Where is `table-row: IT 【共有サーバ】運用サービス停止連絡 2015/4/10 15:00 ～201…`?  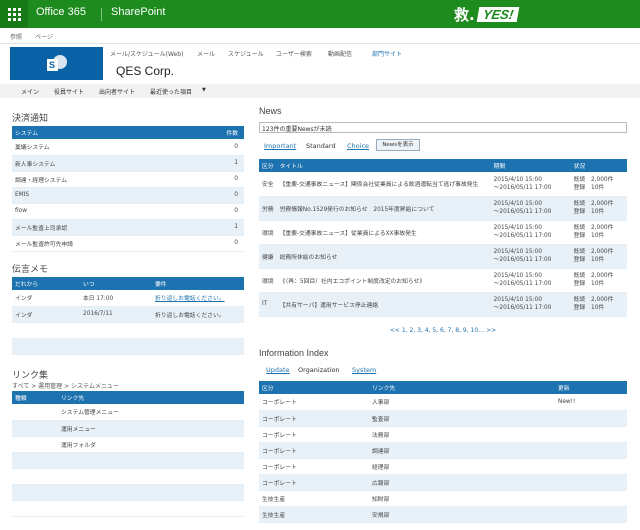
table-row: IT 【共有サーバ】運用サービス停止連絡 2015/4/10 15:00 ～201… is located at coordinates (443, 304).